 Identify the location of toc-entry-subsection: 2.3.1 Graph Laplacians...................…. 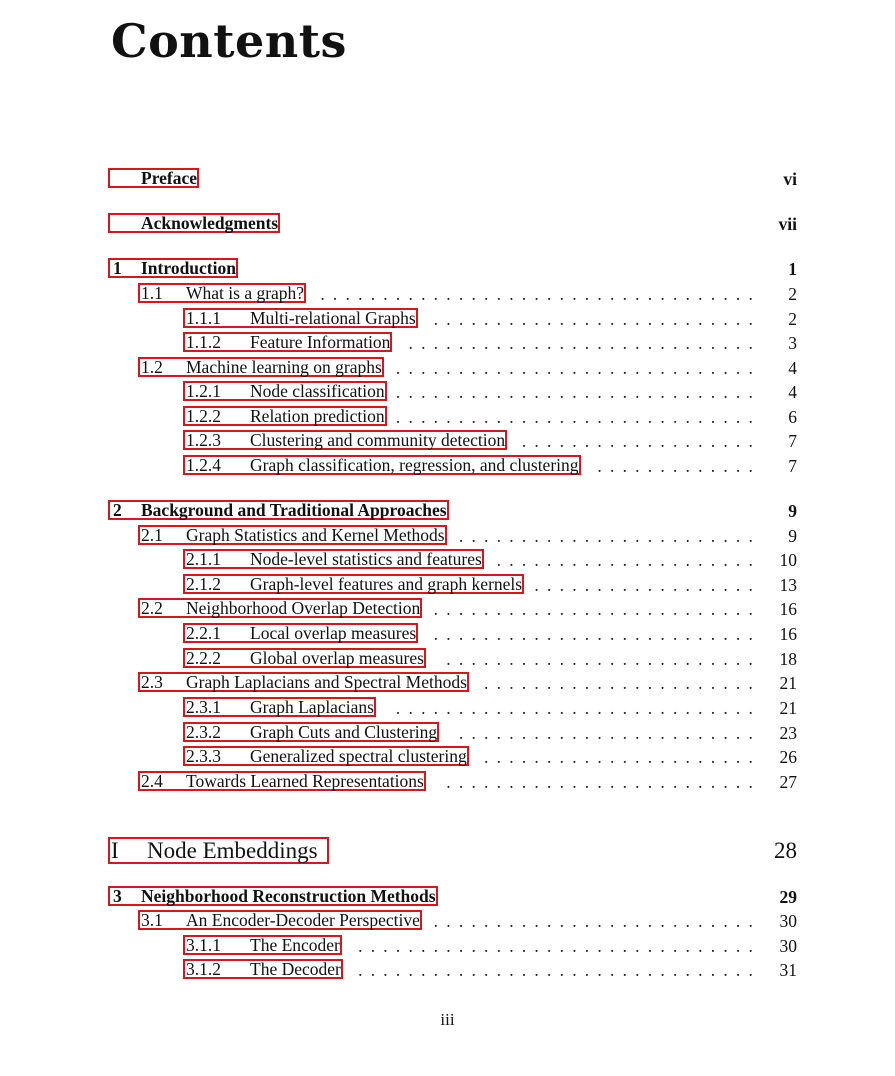
(447, 708).